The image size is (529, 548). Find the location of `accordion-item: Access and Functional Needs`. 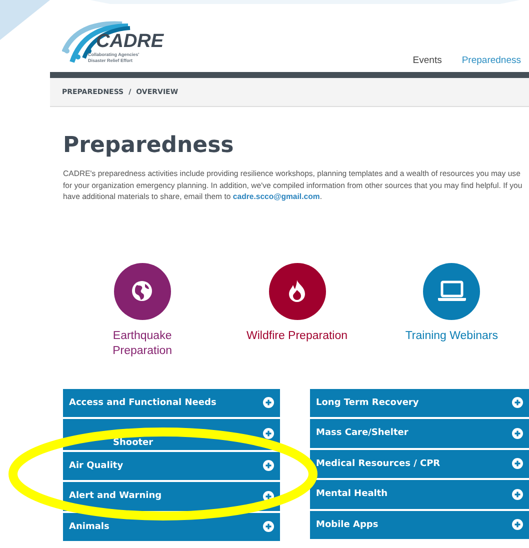

accordion-item: Access and Functional Needs is located at coordinates (171, 402).